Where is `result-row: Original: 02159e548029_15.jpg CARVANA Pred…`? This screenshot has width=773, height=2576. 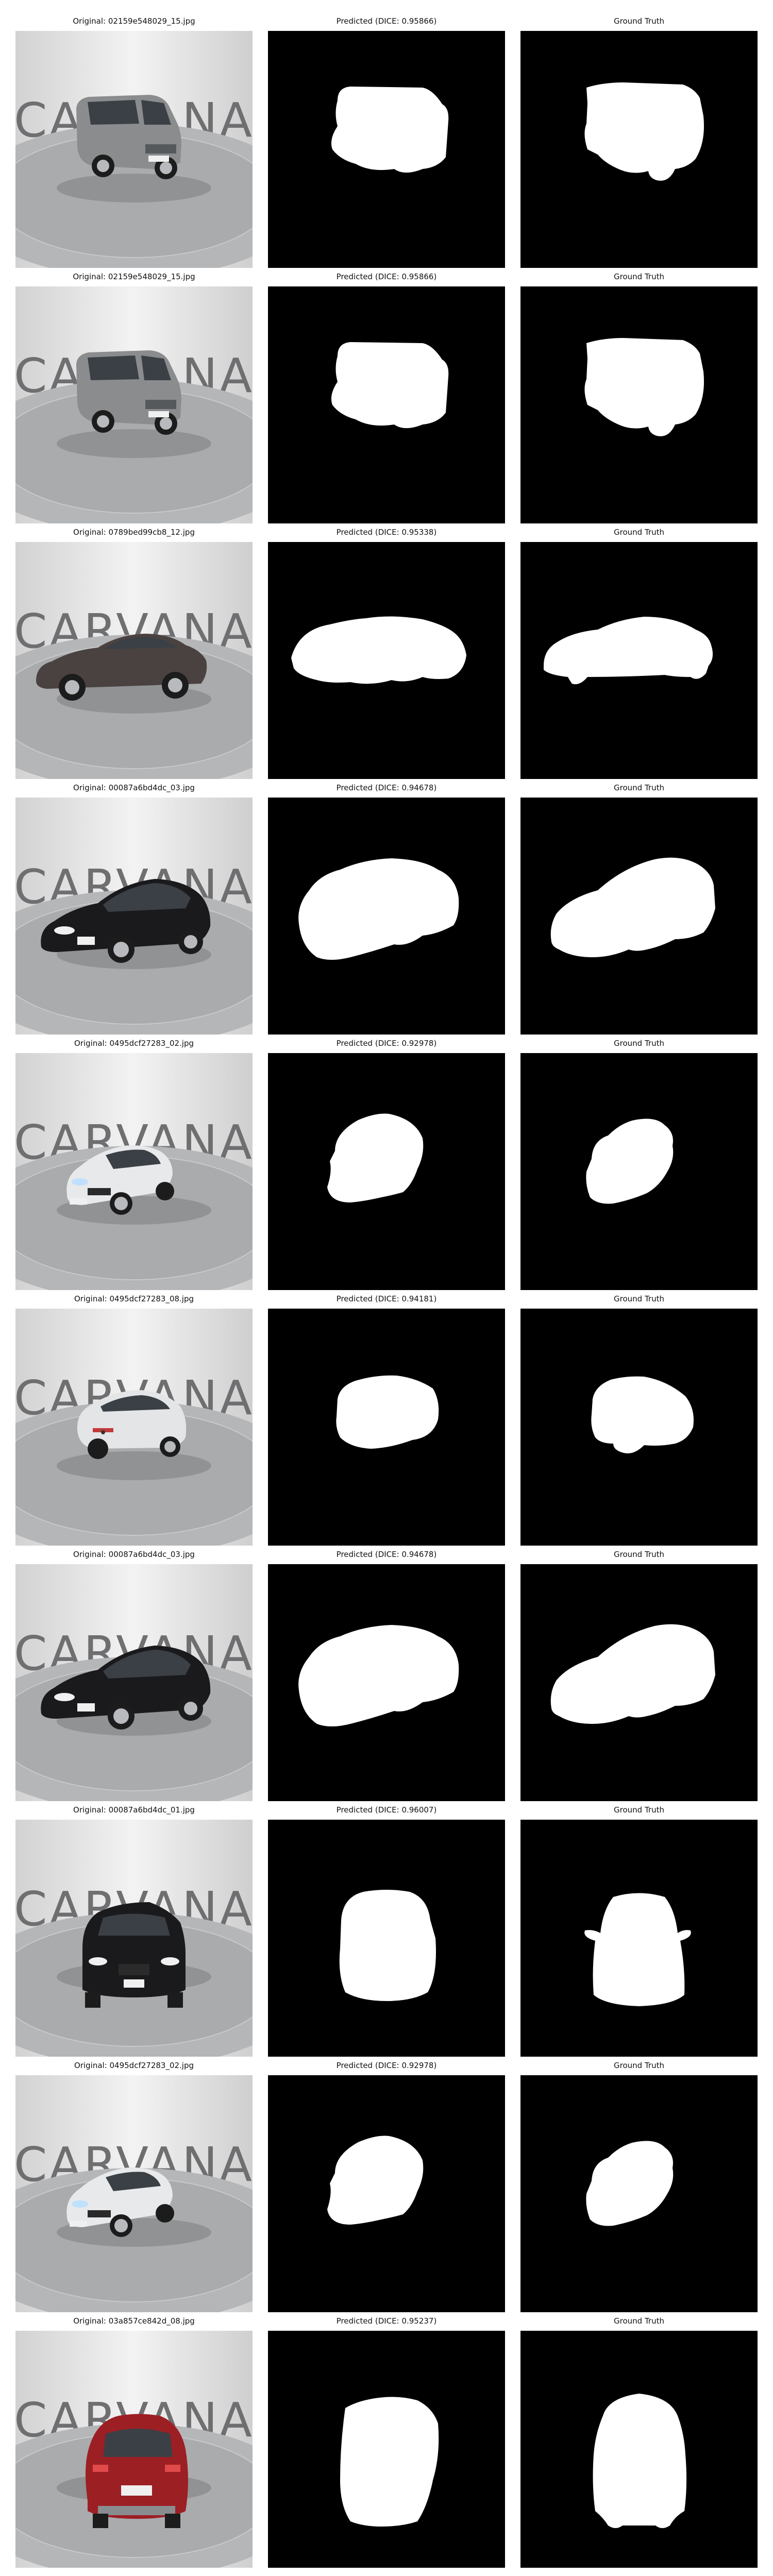
result-row: Original: 02159e548029_15.jpg CARVANA Pred… is located at coordinates (386, 395).